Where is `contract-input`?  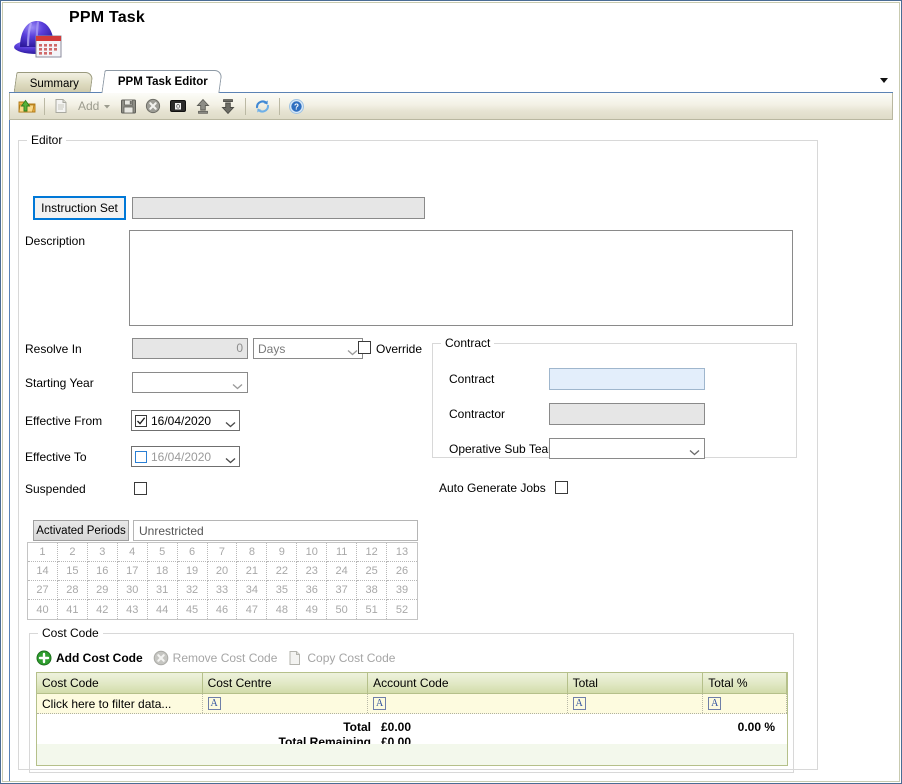 contract-input is located at coordinates (627, 379).